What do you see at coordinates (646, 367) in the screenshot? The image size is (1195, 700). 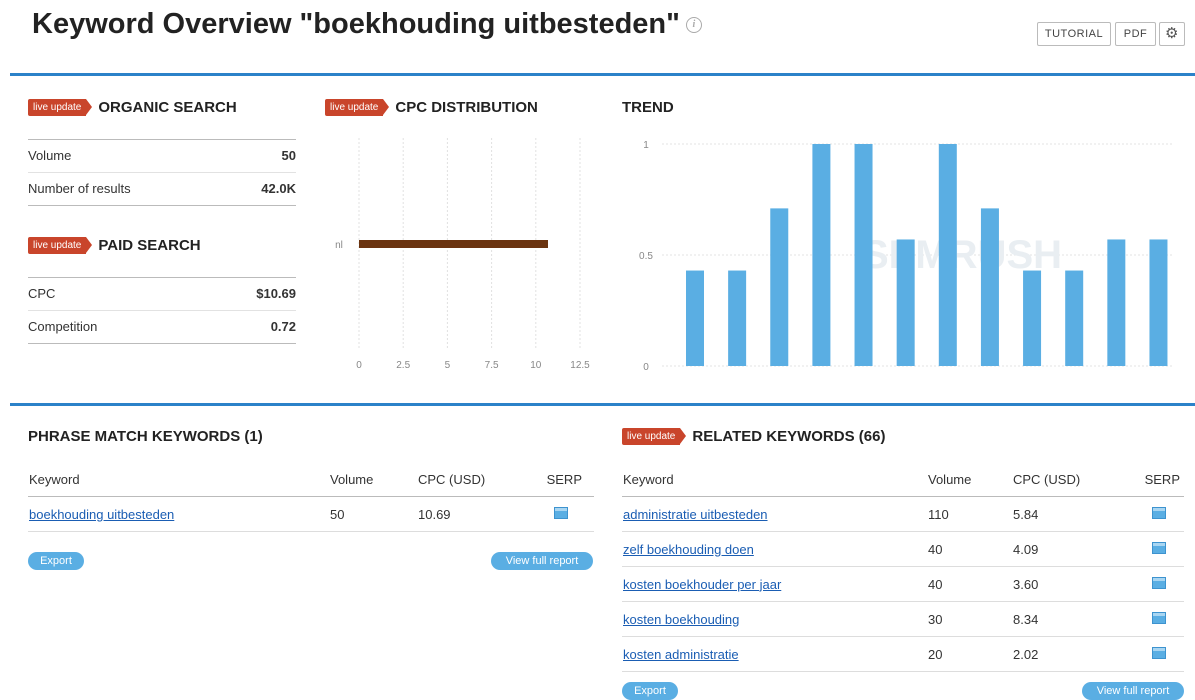 I see `y-tick-label: 0` at bounding box center [646, 367].